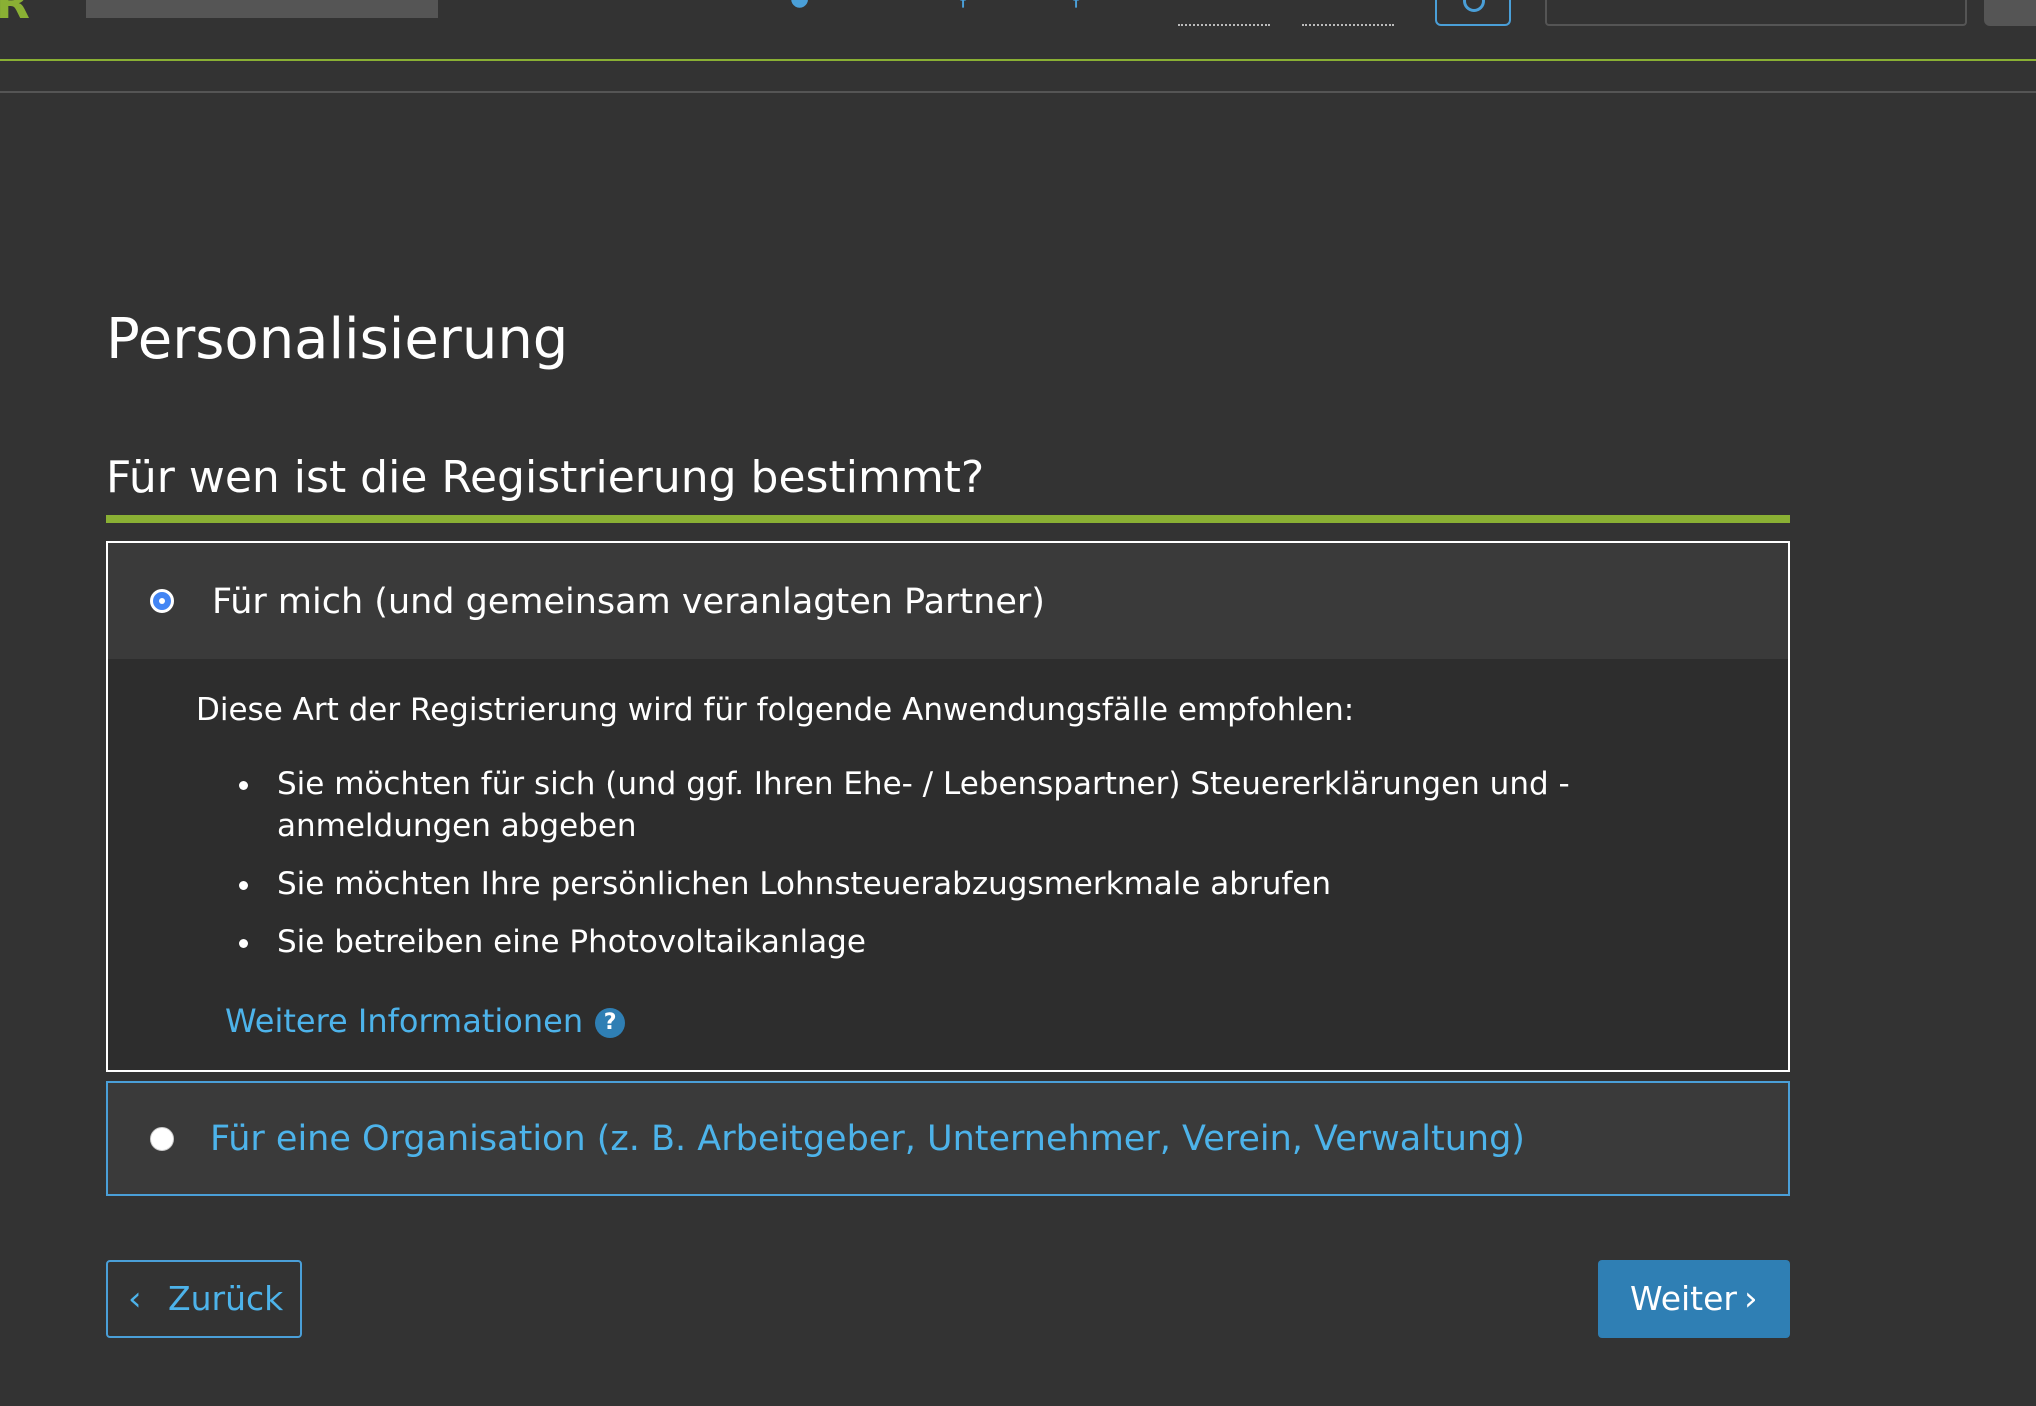 This screenshot has height=1406, width=2036. I want to click on header-search-input, so click(1756, 13).